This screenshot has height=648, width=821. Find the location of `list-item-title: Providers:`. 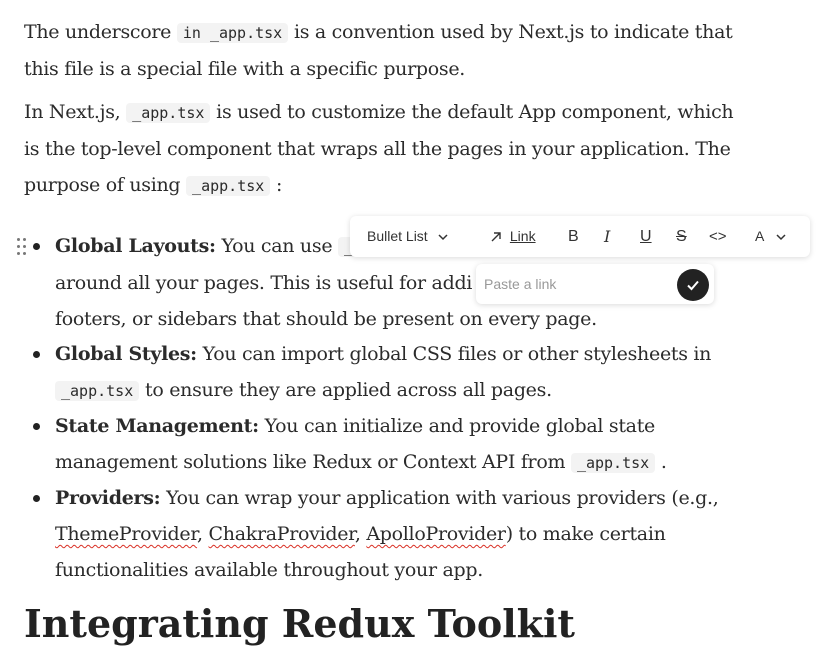

list-item-title: Providers: is located at coordinates (108, 498).